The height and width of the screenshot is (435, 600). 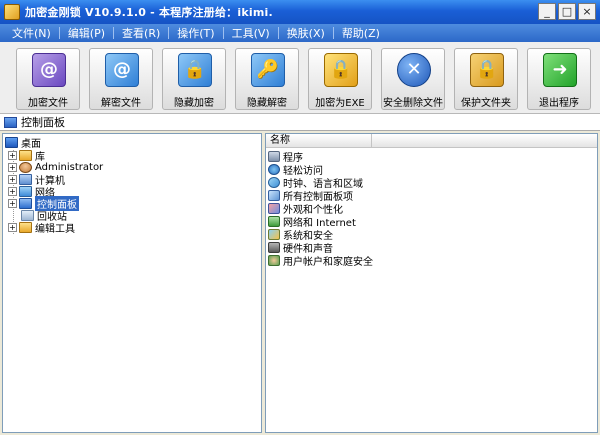 I want to click on secure-delete-icon: ✕, so click(x=414, y=70).